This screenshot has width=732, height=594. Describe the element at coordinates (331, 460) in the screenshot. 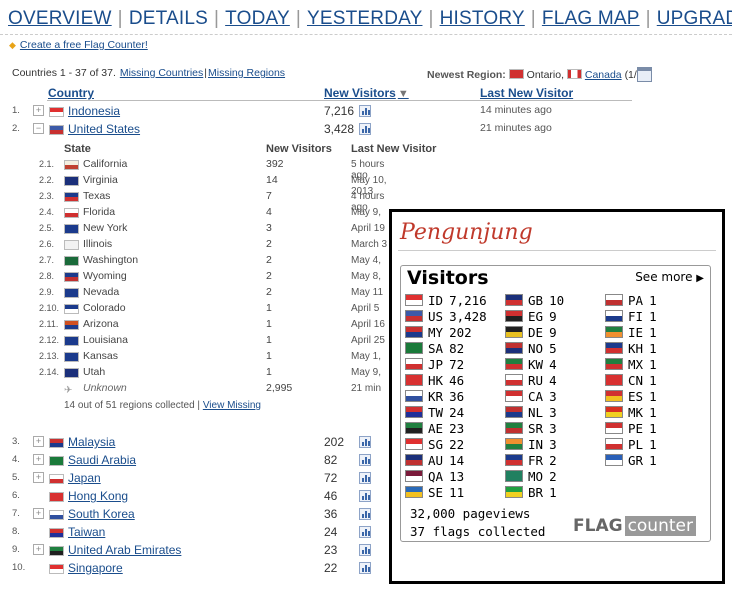

I see `visitor-count: 82` at that location.